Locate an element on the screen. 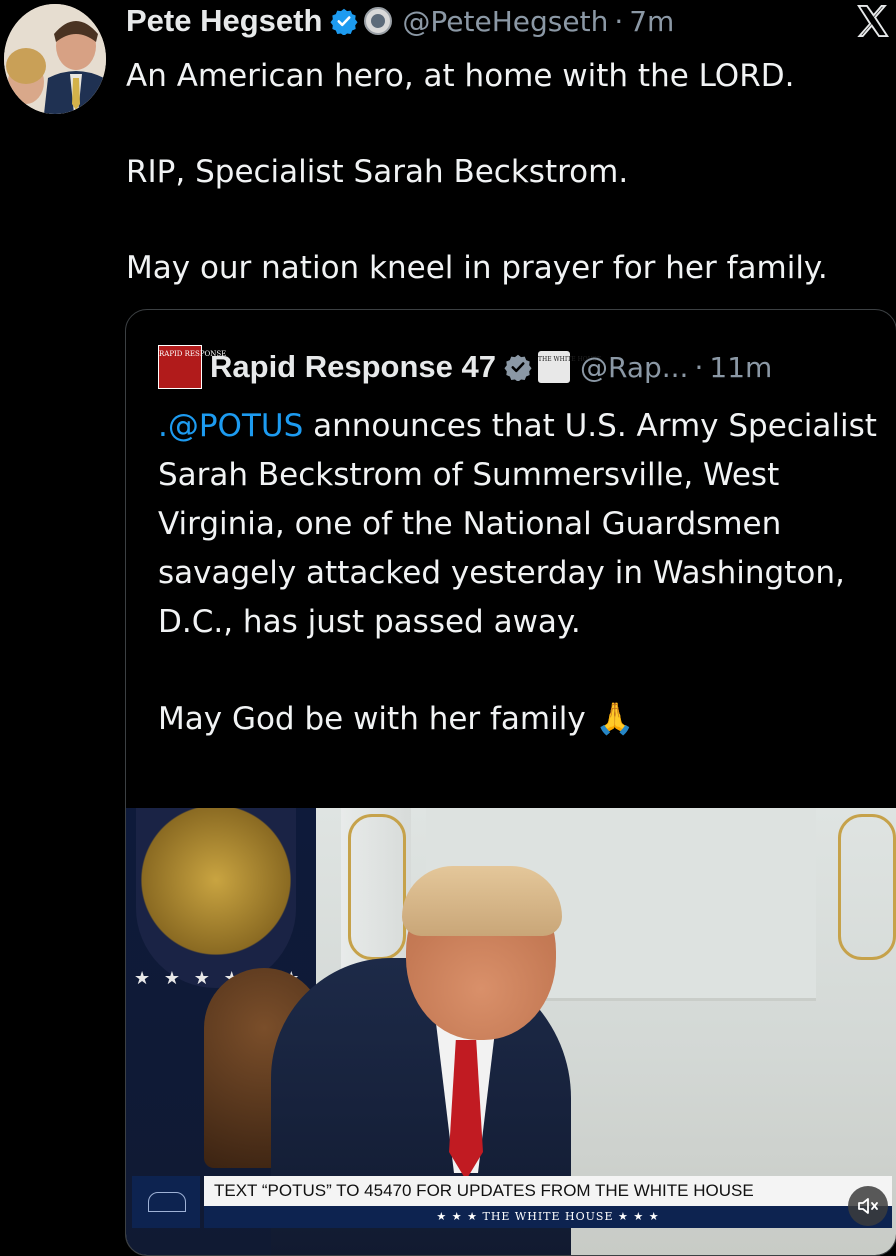 The width and height of the screenshot is (896, 1256). white-house-affiliation-icon: THE WHITE HOUSE is located at coordinates (569, 367).